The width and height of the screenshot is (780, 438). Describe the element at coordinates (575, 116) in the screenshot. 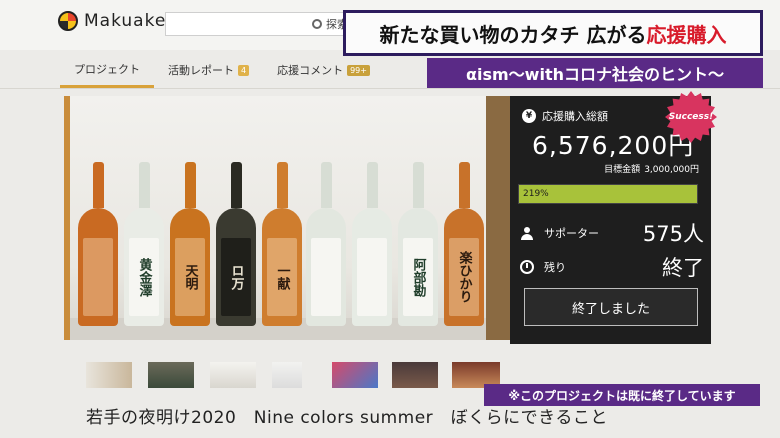

I see `total-amount-label: 応援購入総額` at that location.